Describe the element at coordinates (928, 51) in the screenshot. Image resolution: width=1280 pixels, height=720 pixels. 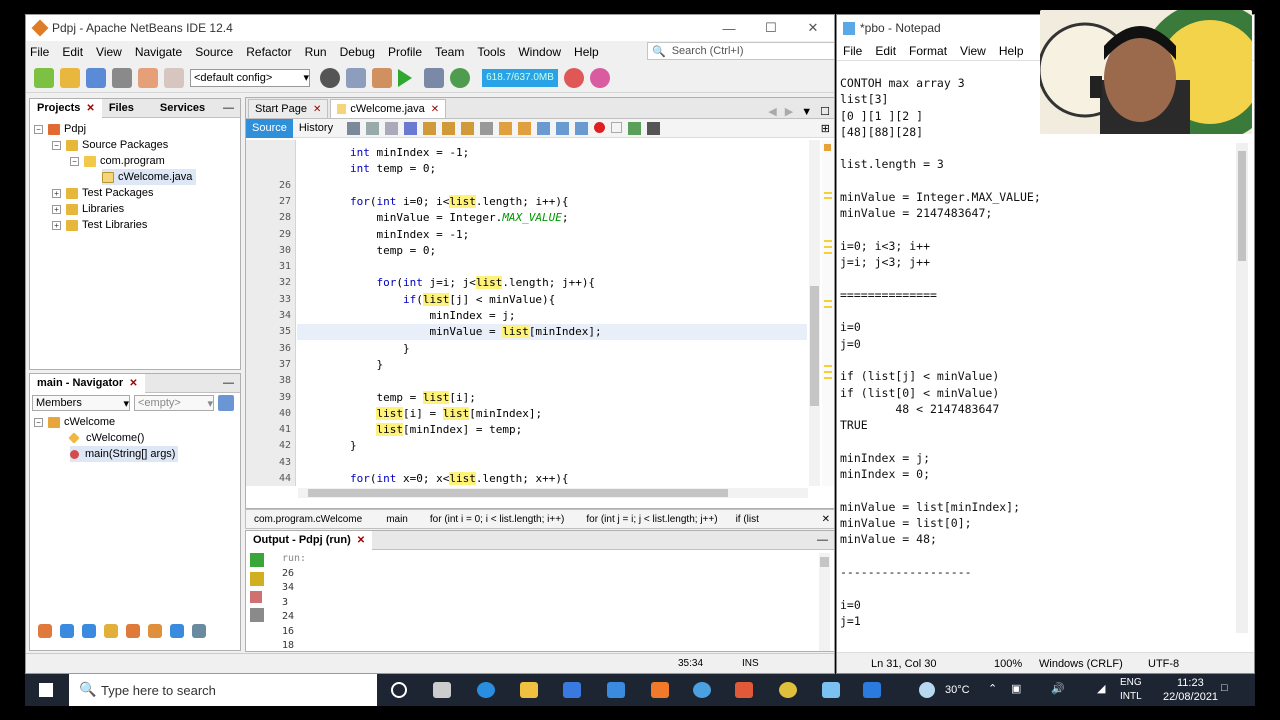
I see `notepad-menu-format: Format` at that location.